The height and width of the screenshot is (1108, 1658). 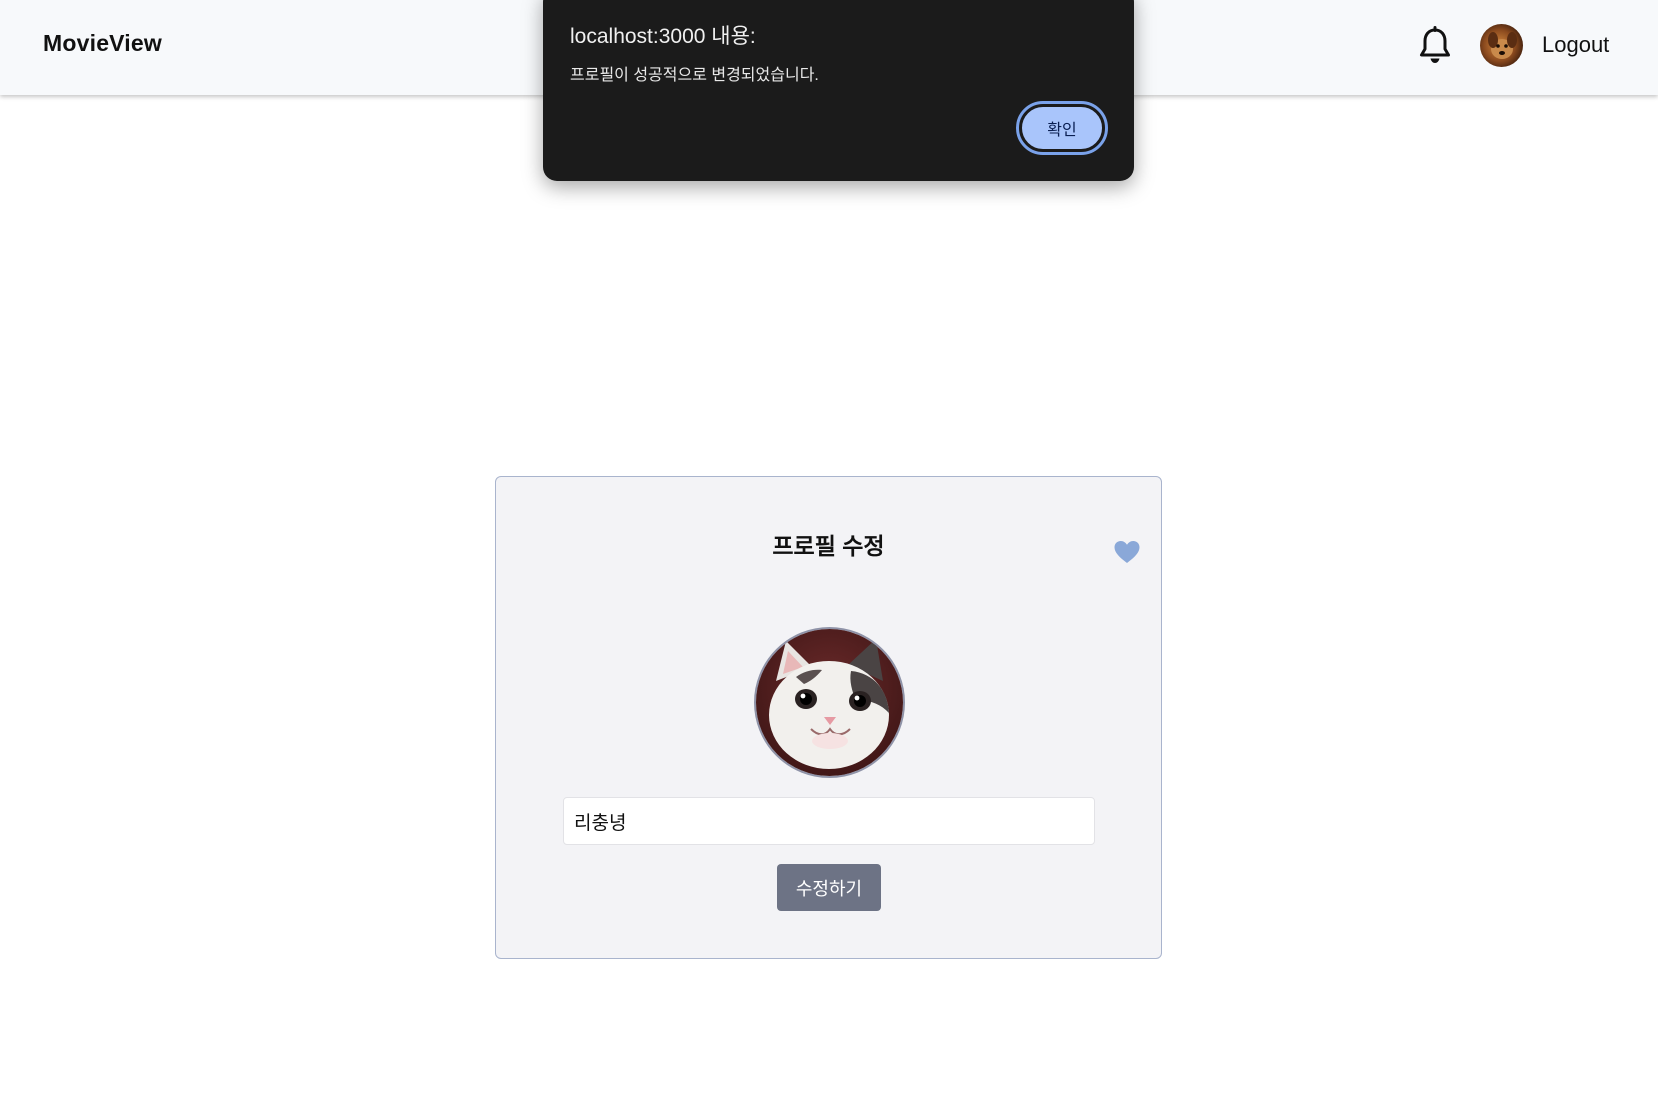 What do you see at coordinates (1501, 45) in the screenshot?
I see `user-avatar` at bounding box center [1501, 45].